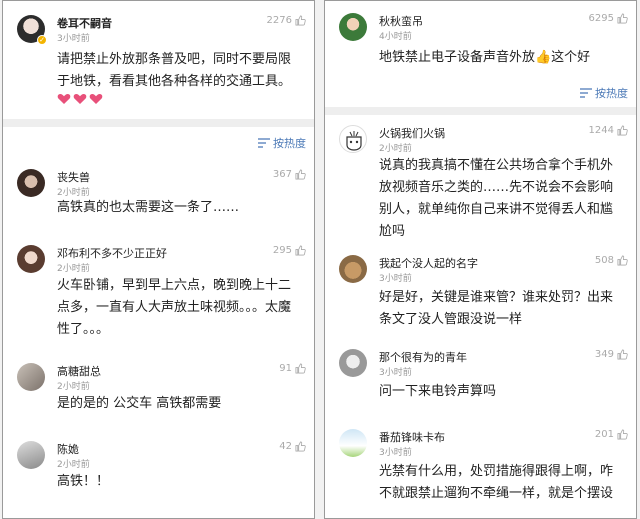 This screenshot has width=640, height=519. I want to click on like-count: 6295, so click(601, 18).